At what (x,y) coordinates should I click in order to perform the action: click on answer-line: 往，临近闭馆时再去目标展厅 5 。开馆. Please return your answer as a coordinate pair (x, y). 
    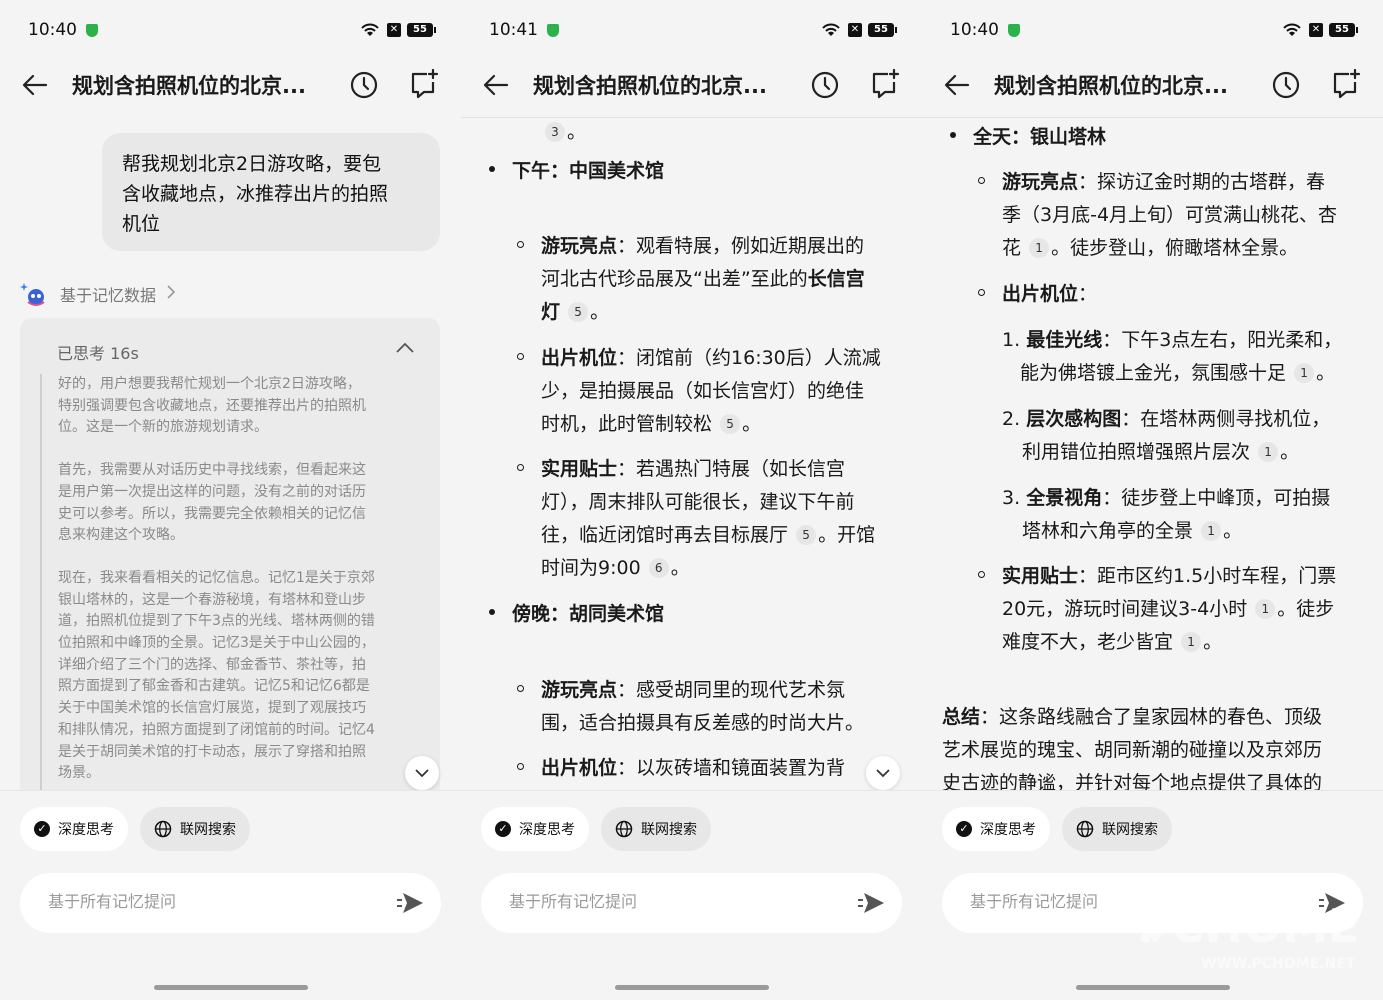
    Looking at the image, I should click on (708, 533).